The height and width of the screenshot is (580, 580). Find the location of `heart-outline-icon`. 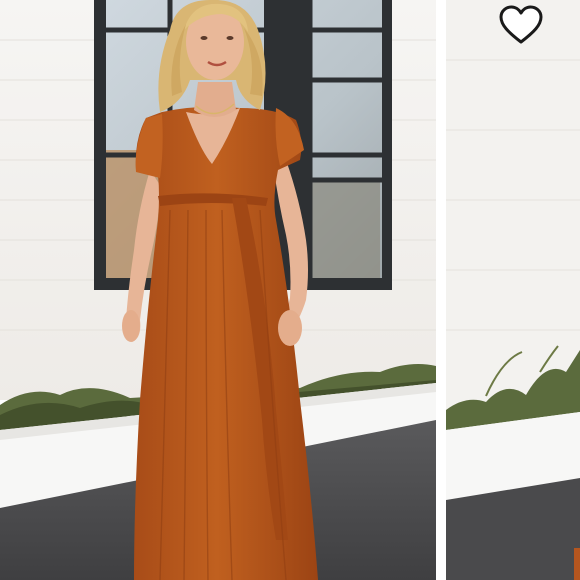

heart-outline-icon is located at coordinates (521, 24).